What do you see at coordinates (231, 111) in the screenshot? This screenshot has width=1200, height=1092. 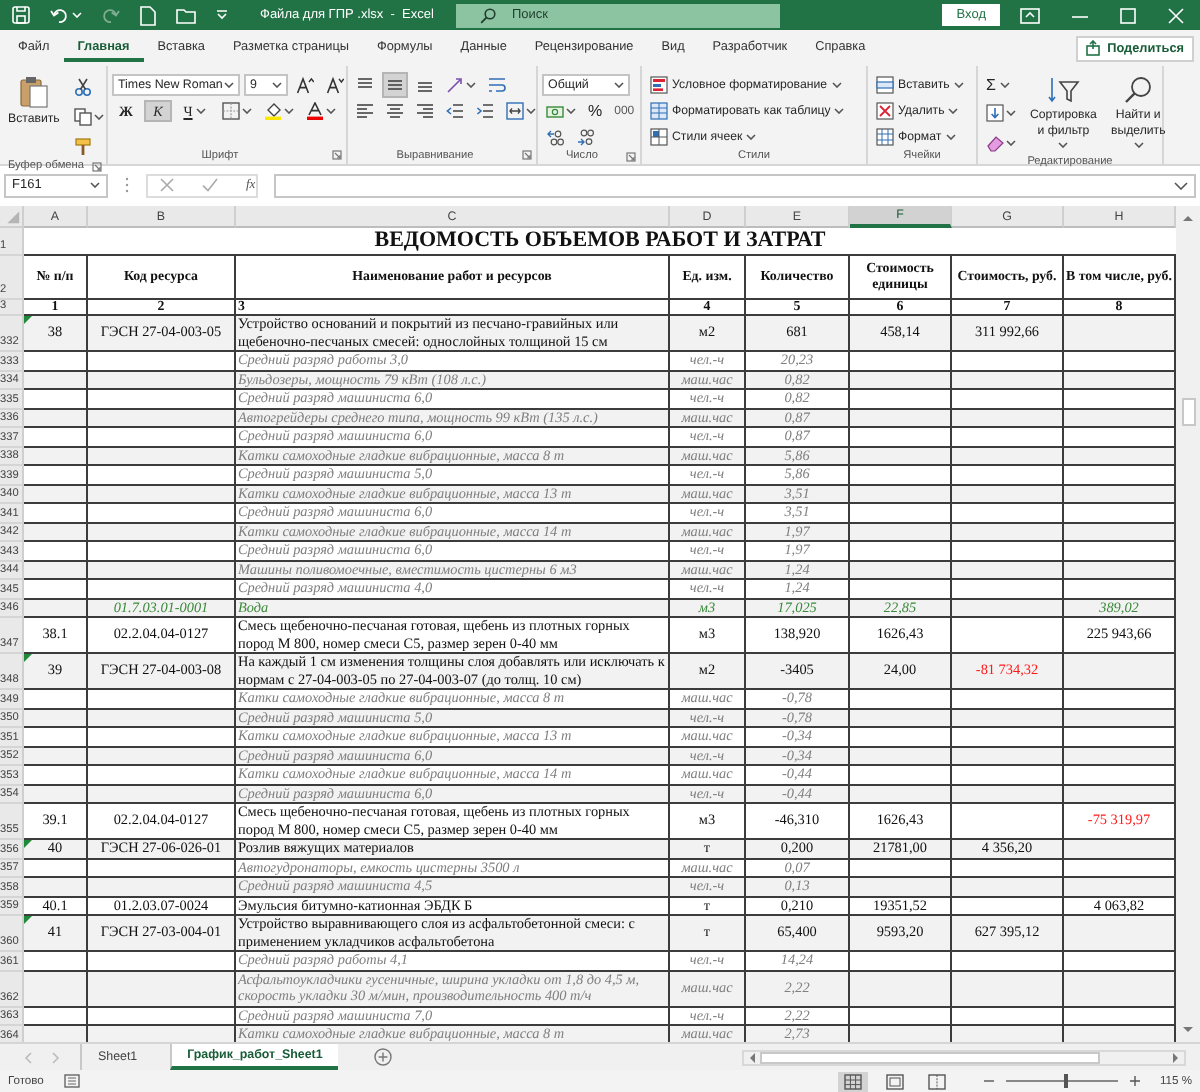 I see `borders-icon` at bounding box center [231, 111].